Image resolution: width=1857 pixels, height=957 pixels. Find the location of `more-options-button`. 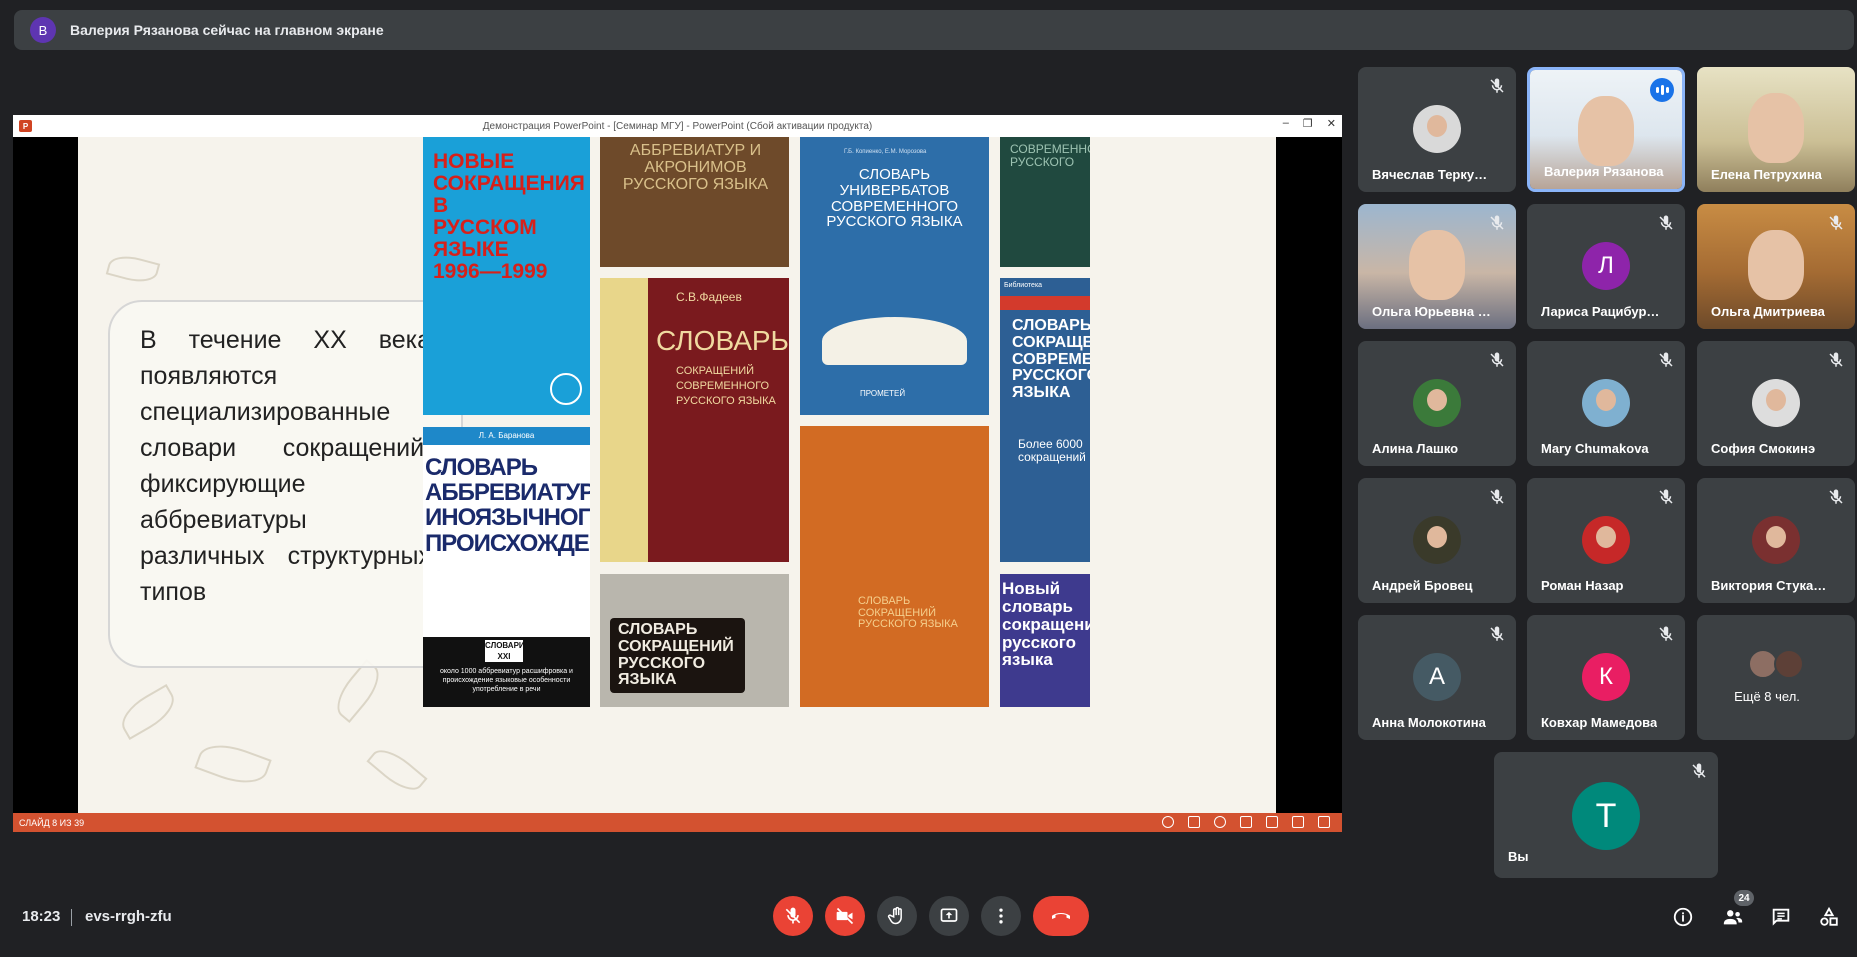

more-options-button is located at coordinates (1001, 916).